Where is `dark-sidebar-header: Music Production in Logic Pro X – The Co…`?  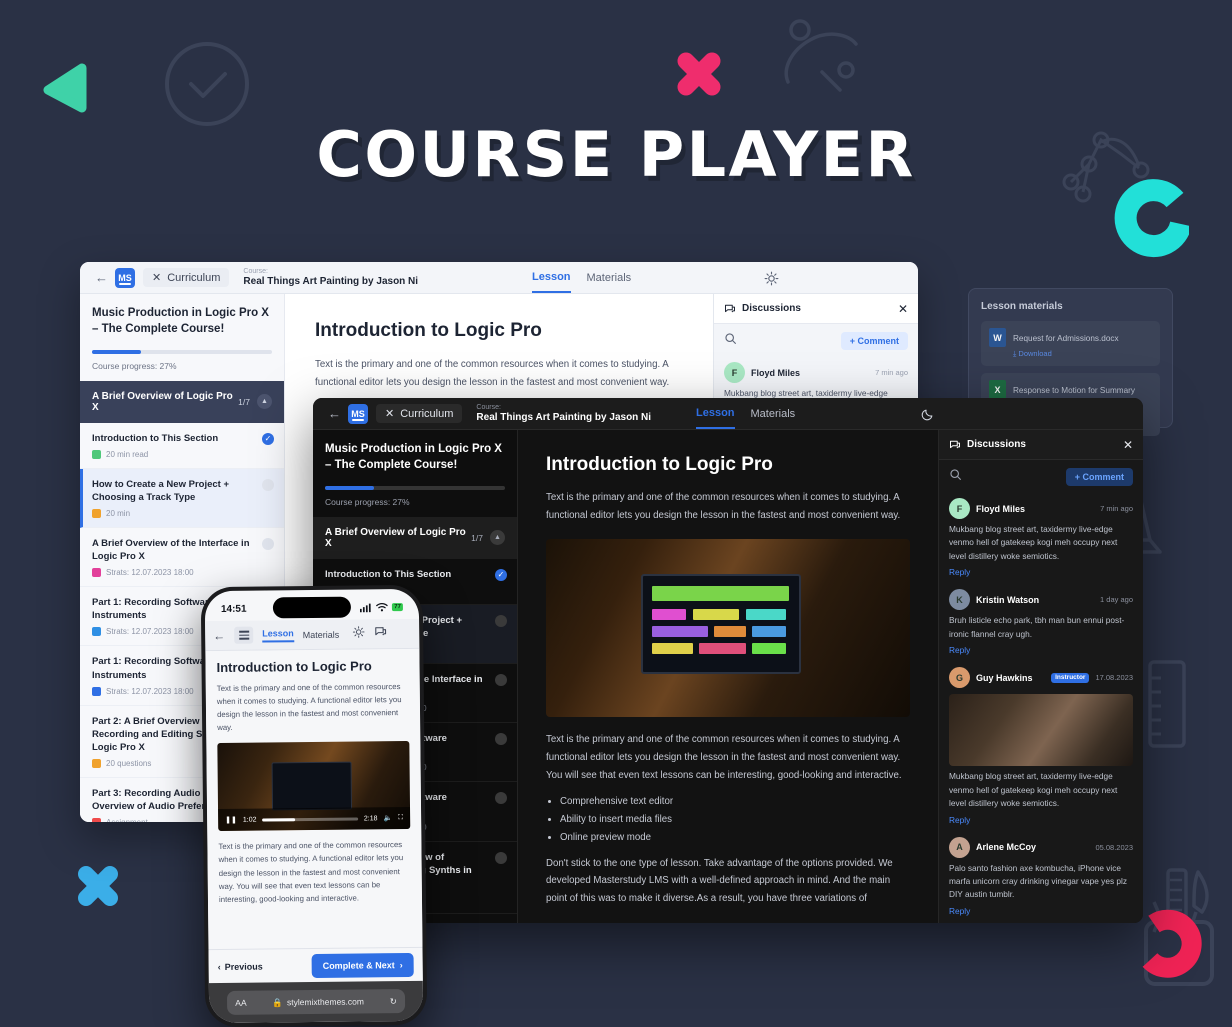 dark-sidebar-header: Music Production in Logic Pro X – The Co… is located at coordinates (415, 473).